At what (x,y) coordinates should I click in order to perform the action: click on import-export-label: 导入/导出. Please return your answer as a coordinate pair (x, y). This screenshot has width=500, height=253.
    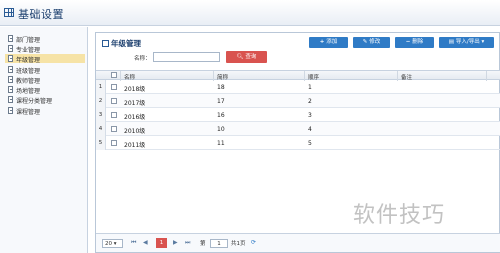
    Looking at the image, I should click on (467, 42).